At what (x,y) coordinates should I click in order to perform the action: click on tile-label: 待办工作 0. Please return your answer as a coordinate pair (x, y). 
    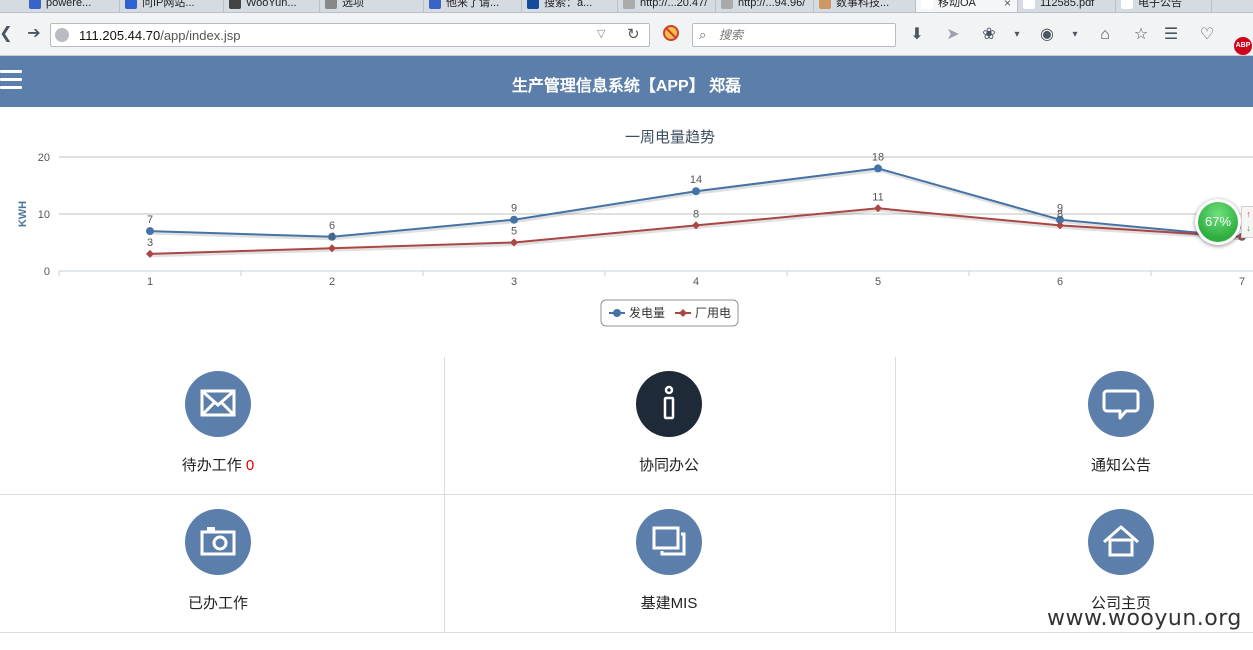
    Looking at the image, I should click on (221, 464).